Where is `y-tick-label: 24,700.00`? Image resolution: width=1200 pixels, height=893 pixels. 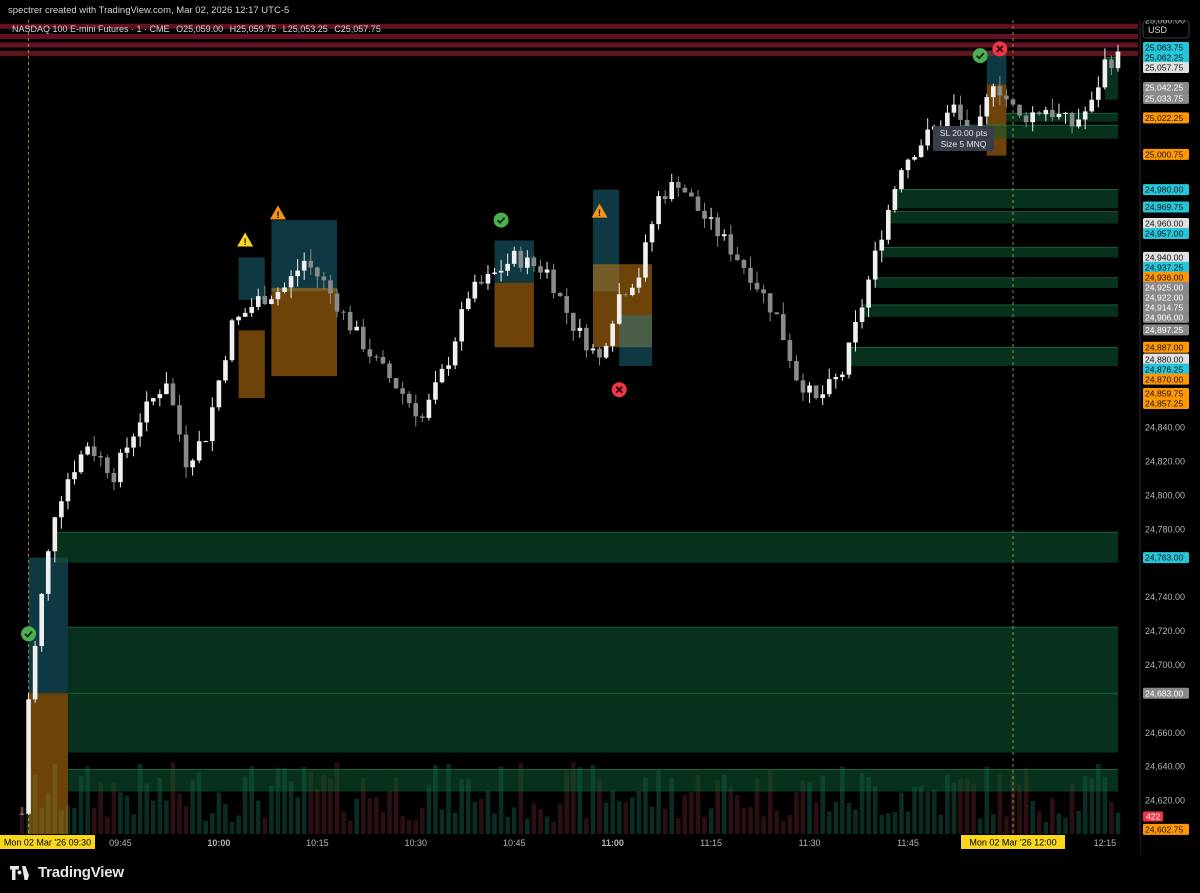
y-tick-label: 24,700.00 is located at coordinates (1165, 665).